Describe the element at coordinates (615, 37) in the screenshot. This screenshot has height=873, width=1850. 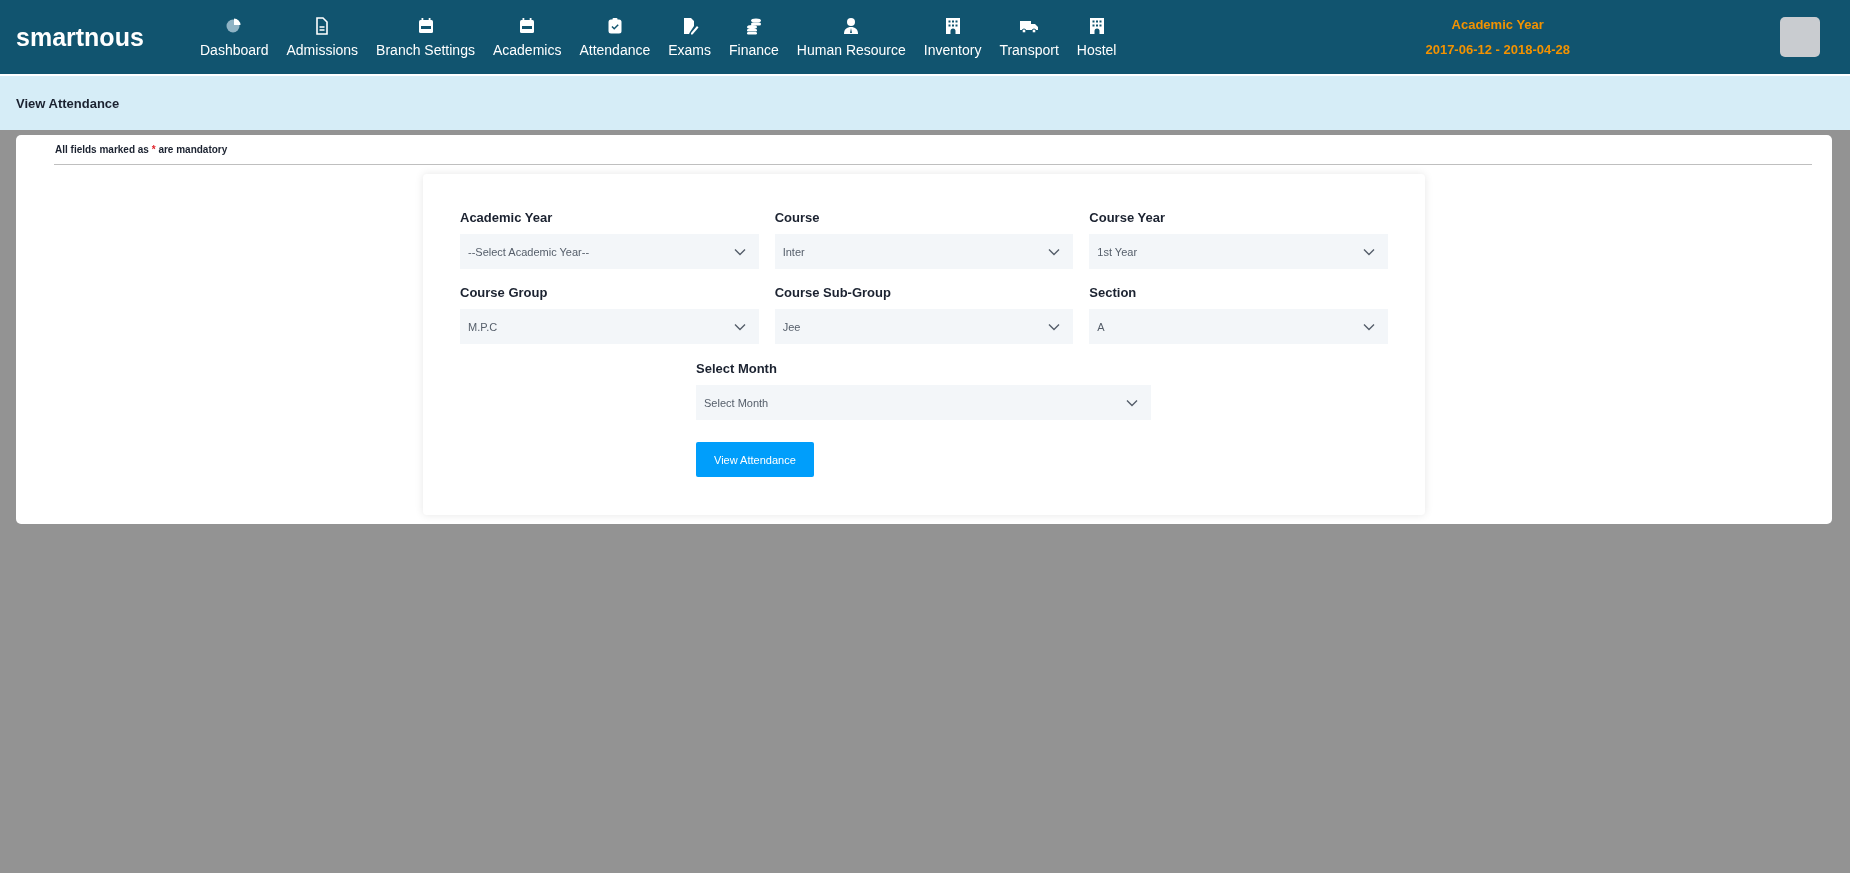
I see `nav-item: Attendance` at that location.